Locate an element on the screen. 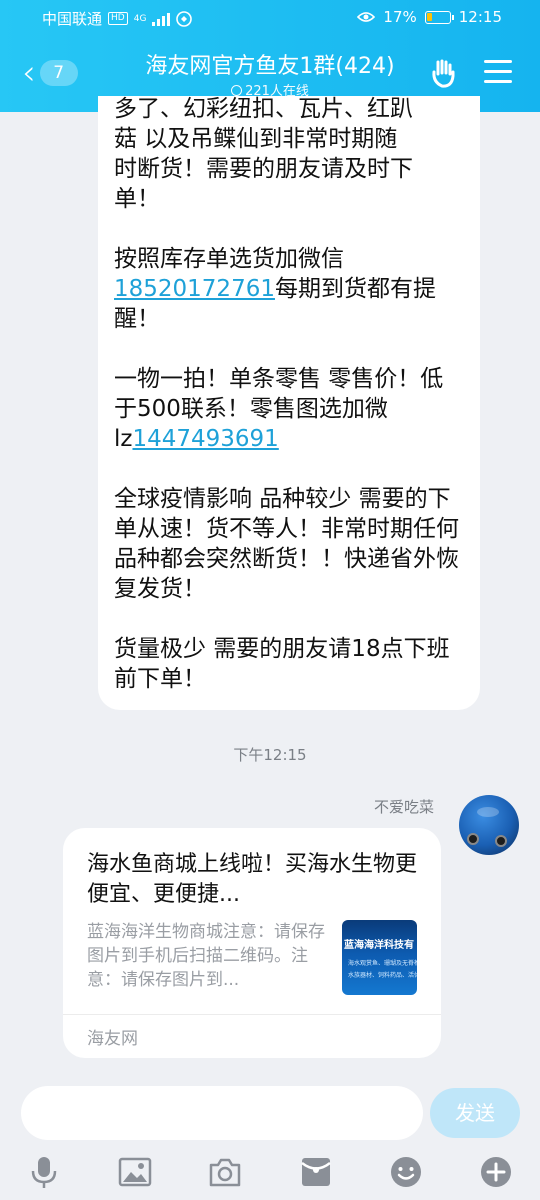 Image resolution: width=540 pixels, height=1200 pixels. carrier-label: 中国联通 is located at coordinates (72, 19).